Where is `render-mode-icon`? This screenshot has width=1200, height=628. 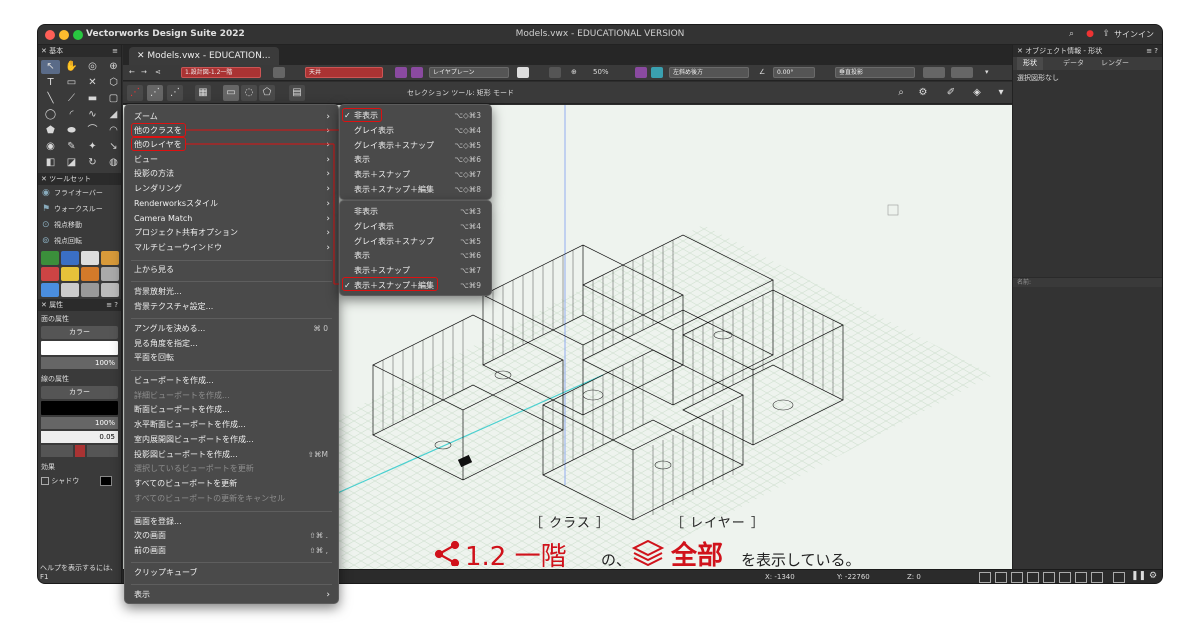
render-mode-icon is located at coordinates (523, 72).